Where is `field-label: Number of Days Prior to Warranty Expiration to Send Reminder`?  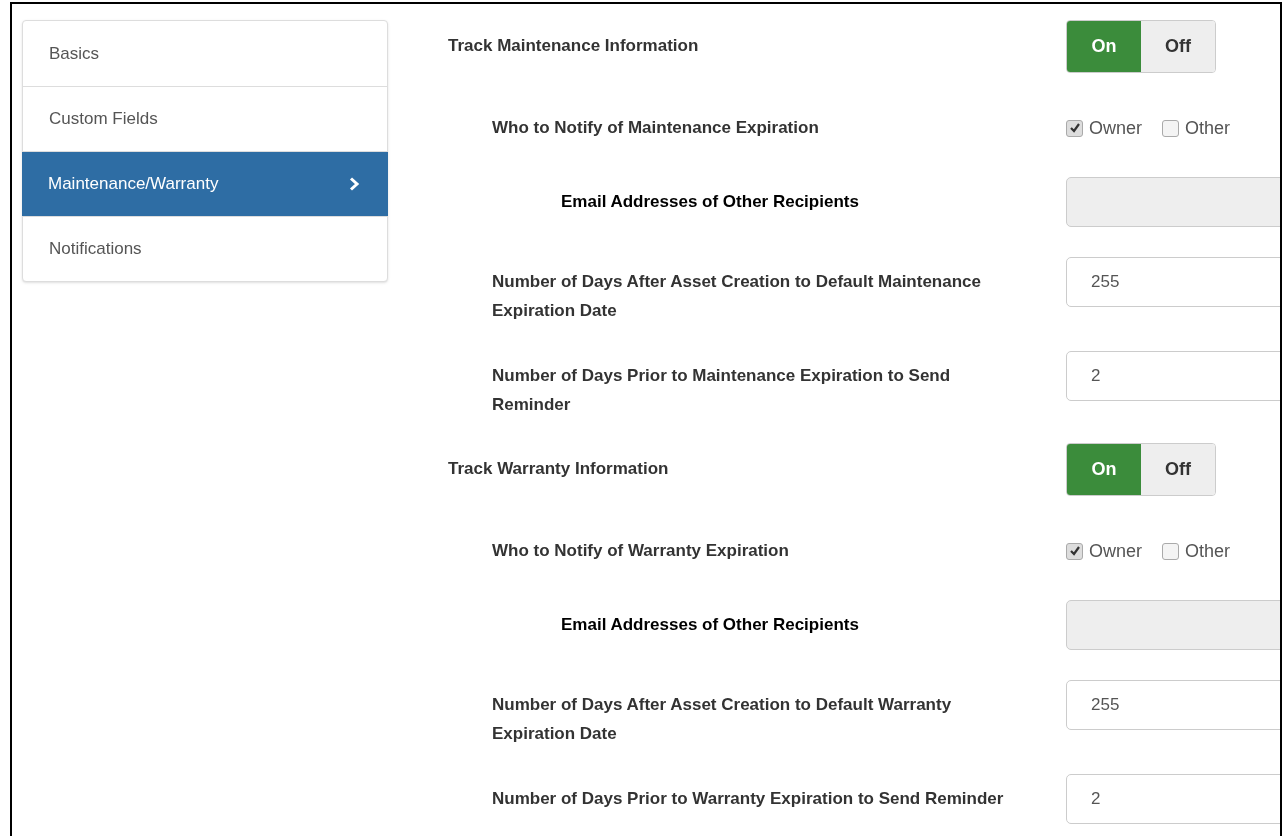
field-label: Number of Days Prior to Warranty Expiration to Send Reminder is located at coordinates (748, 799).